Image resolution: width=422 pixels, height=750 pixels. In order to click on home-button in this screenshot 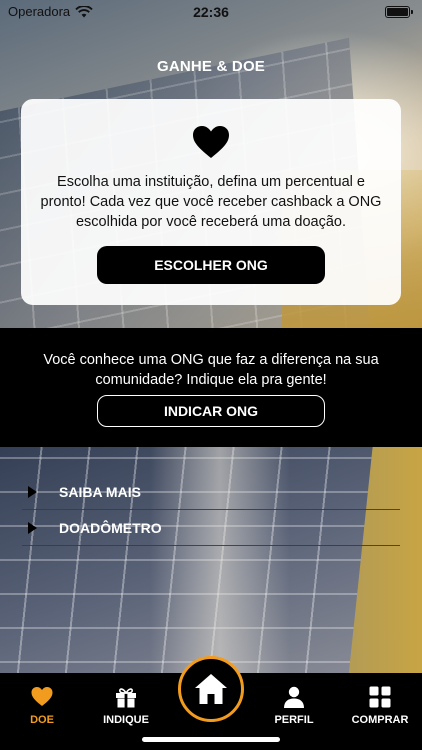, I will do `click(211, 689)`.